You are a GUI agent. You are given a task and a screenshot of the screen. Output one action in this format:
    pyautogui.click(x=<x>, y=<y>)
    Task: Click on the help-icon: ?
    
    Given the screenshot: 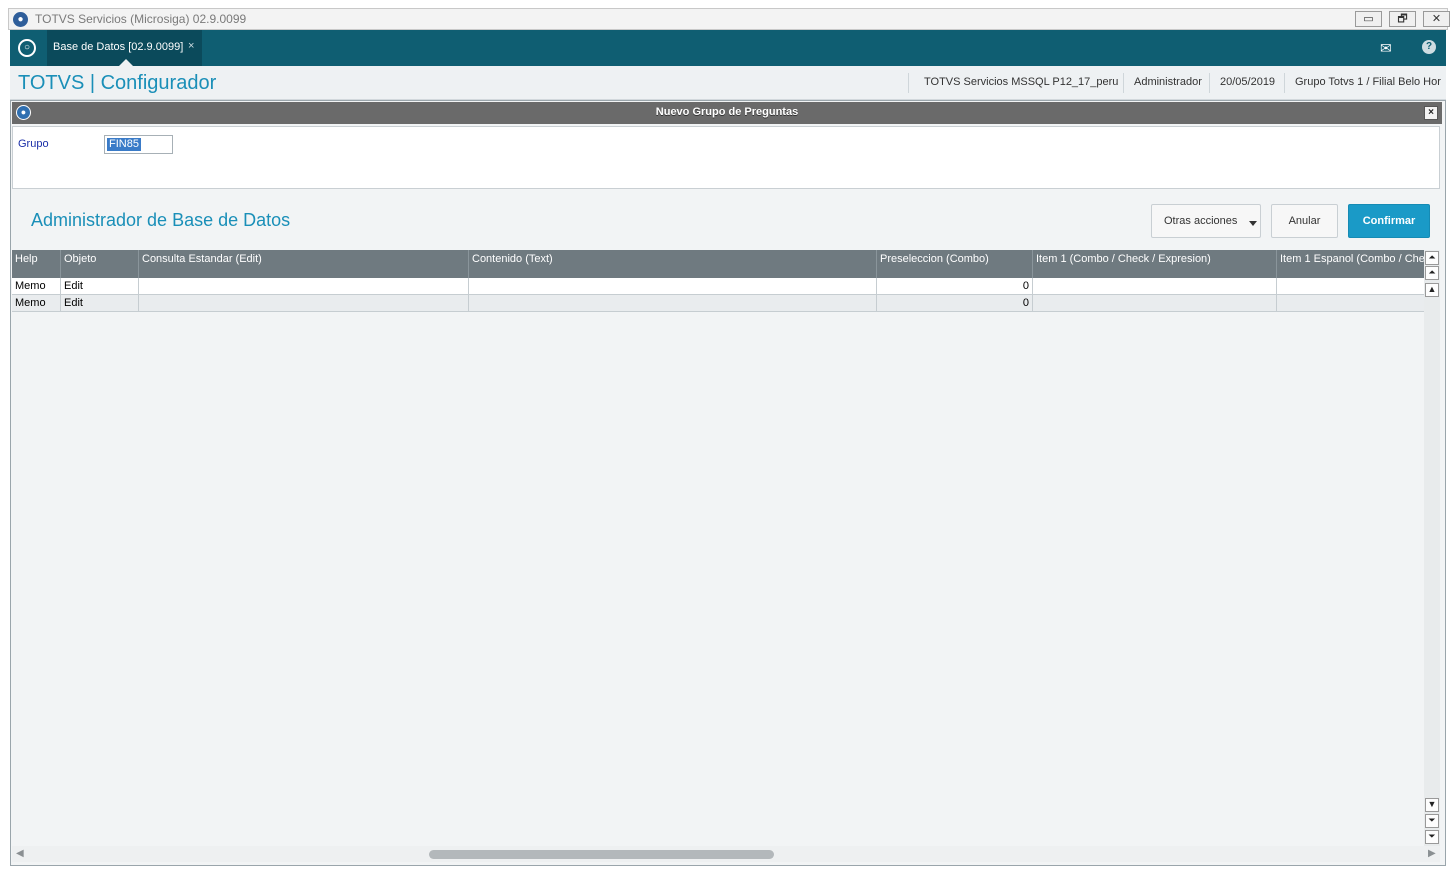 What is the action you would take?
    pyautogui.click(x=1429, y=47)
    